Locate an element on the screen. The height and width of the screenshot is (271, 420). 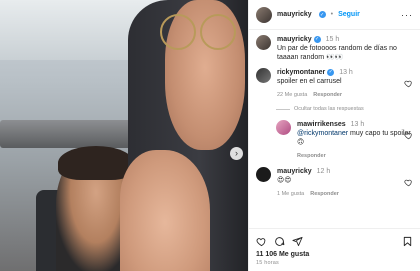
share-icon is located at coordinates (297, 241).